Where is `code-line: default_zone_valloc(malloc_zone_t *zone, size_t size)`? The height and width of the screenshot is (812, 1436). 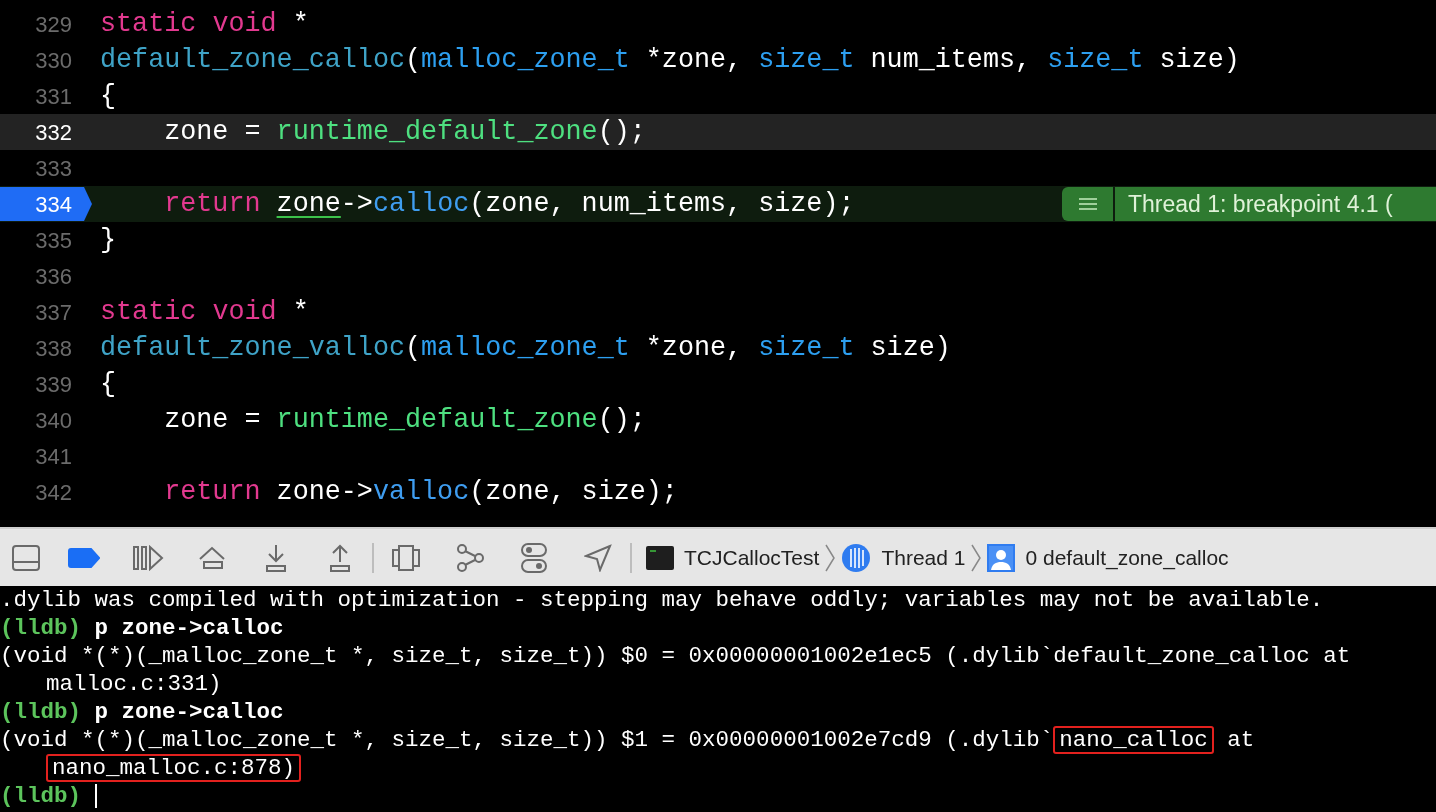
code-line: default_zone_valloc(malloc_zone_t *zone, size_t size) is located at coordinates (525, 348).